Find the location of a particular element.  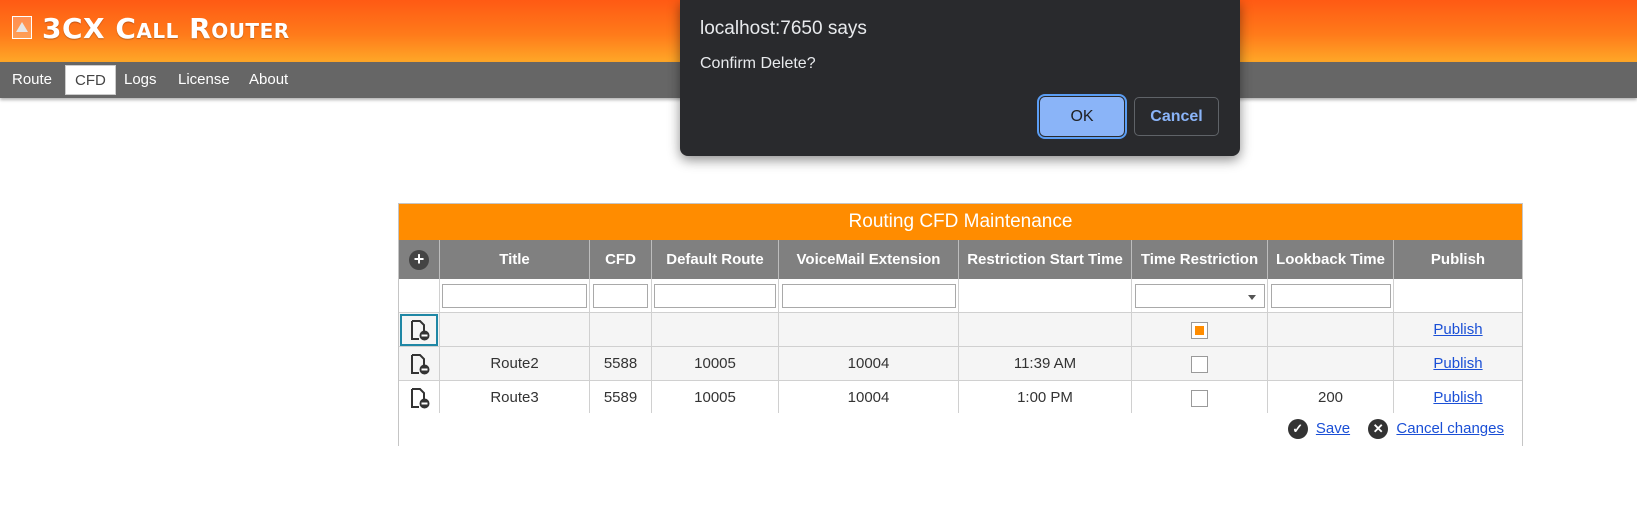

filter-cell-empty is located at coordinates (419, 296).